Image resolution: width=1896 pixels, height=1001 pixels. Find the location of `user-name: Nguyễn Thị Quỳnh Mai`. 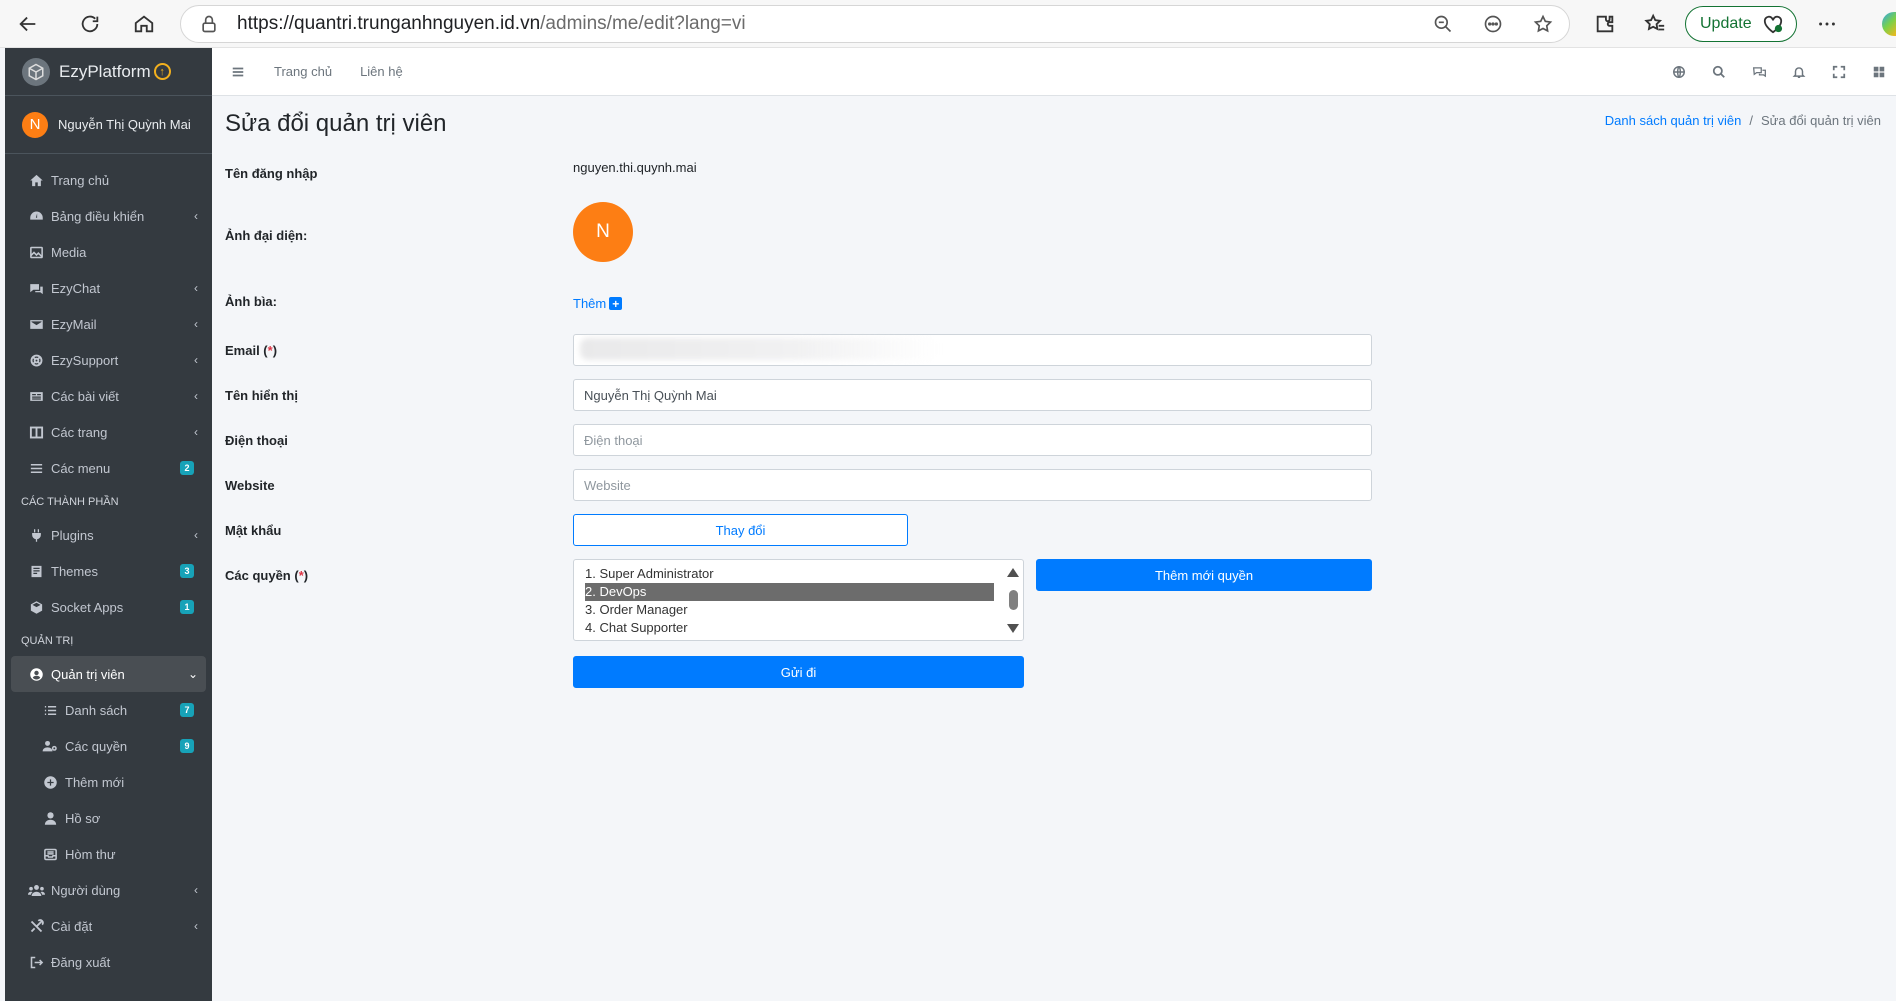

user-name: Nguyễn Thị Quỳnh Mai is located at coordinates (124, 124).